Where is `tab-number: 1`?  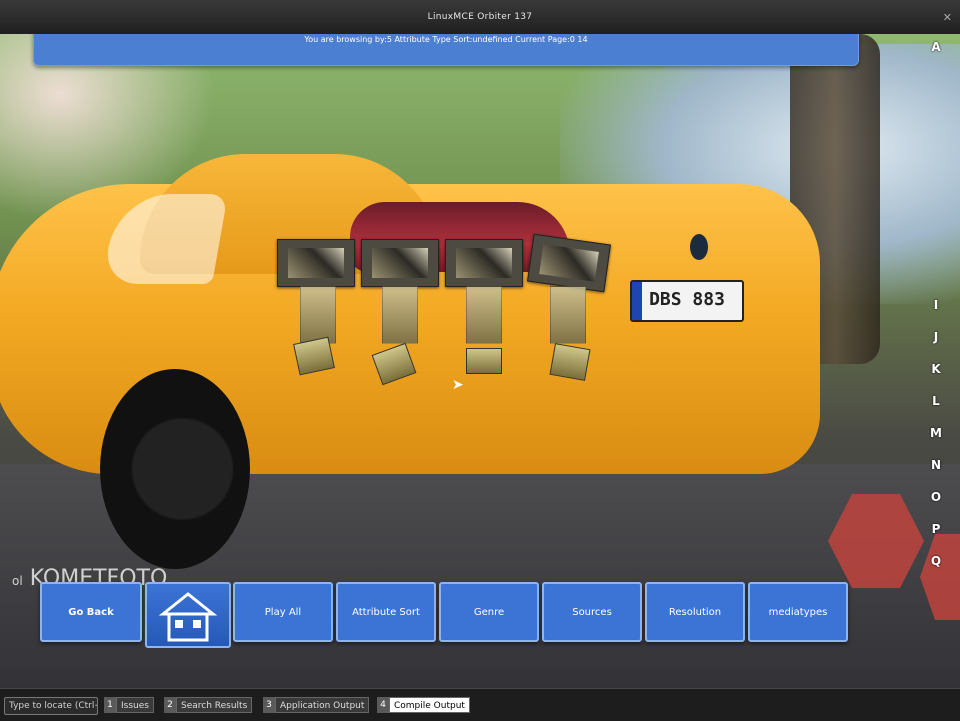
tab-number: 1 is located at coordinates (110, 705).